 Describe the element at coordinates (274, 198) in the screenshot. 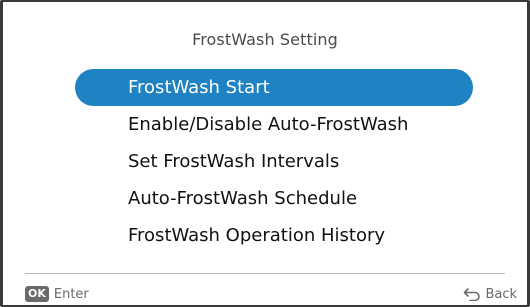

I see `menu-item-auto-frostwash-schedule: Auto-FrostWash Schedule` at that location.